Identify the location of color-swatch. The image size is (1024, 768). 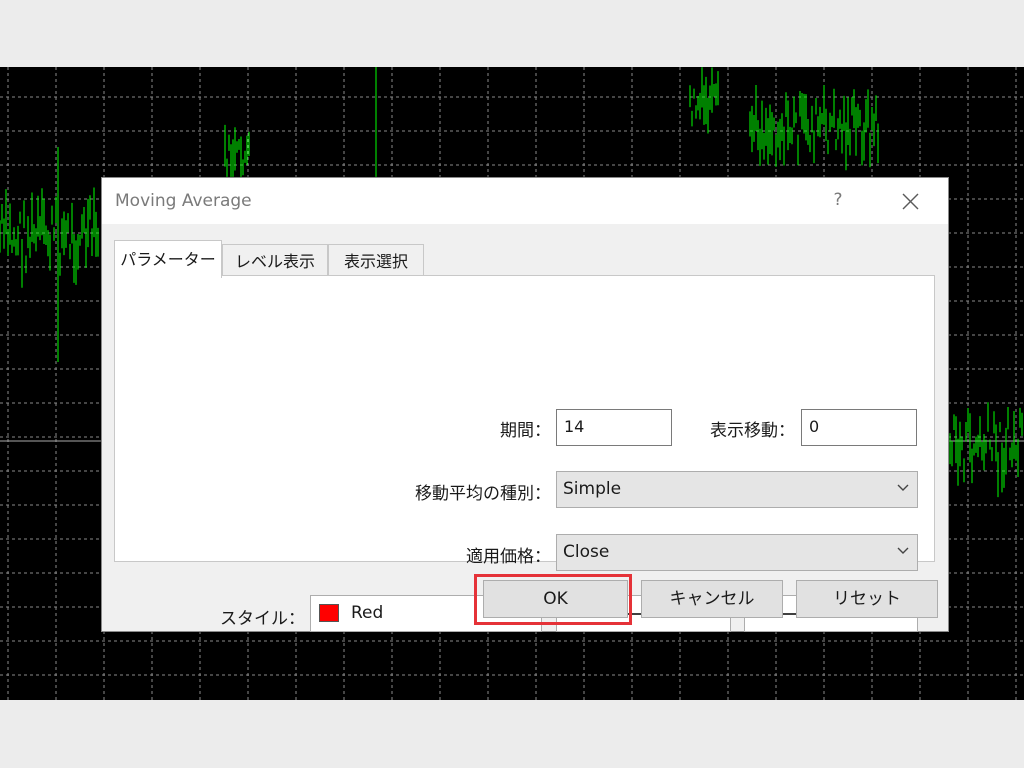
(329, 613).